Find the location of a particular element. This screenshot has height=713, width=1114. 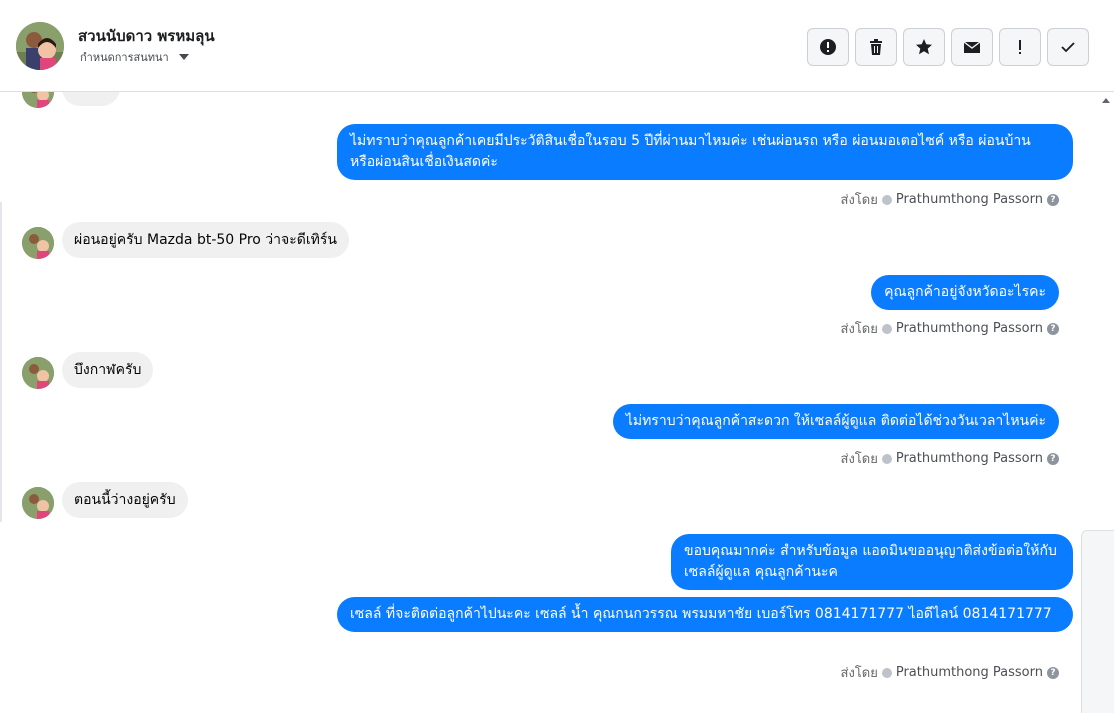

trash-icon is located at coordinates (876, 47).